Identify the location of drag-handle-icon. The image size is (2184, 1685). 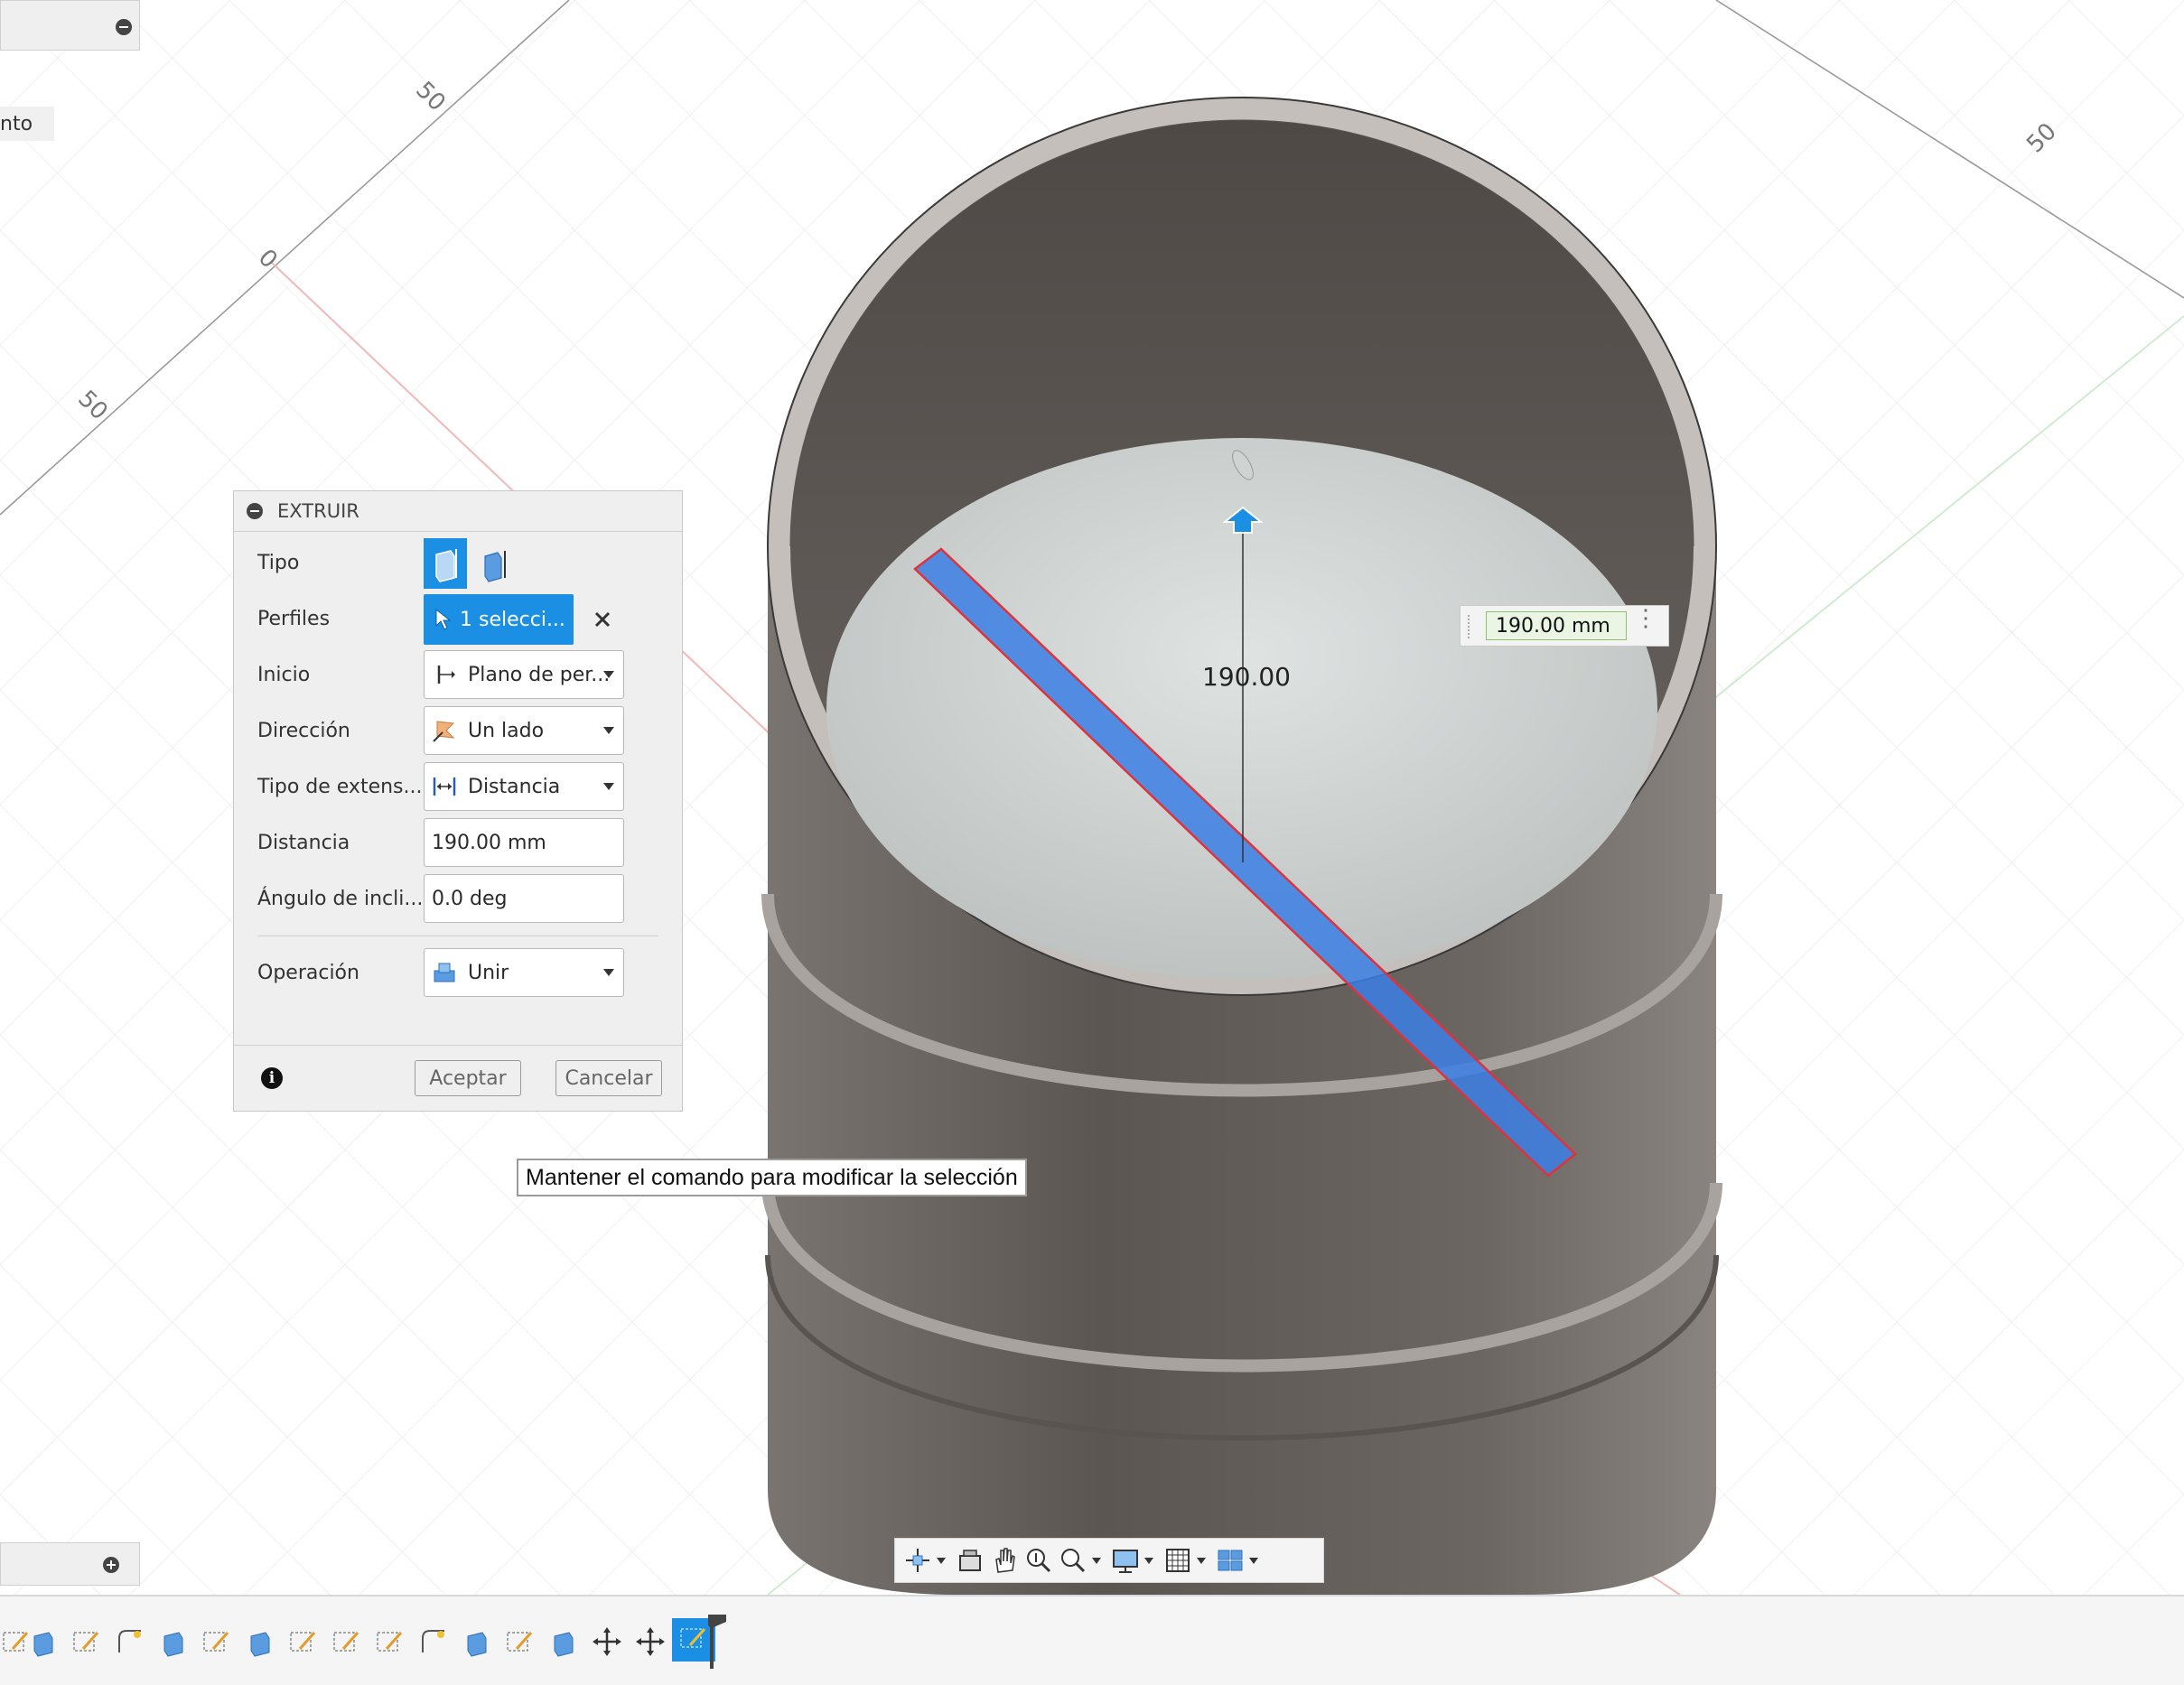
(1470, 626).